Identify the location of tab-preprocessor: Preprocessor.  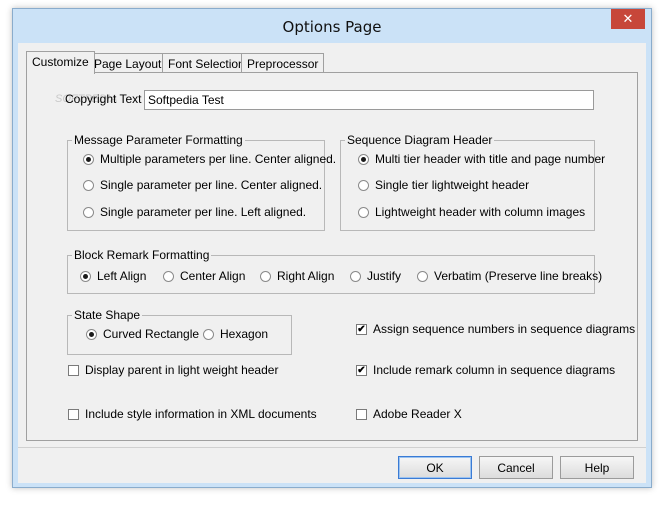
(283, 63).